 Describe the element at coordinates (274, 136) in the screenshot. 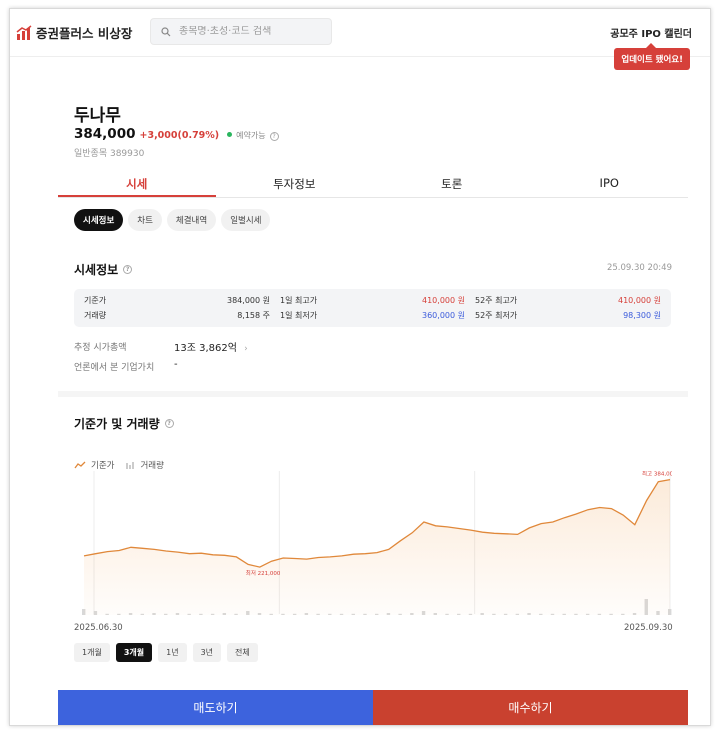

I see `help-icon: ?` at that location.